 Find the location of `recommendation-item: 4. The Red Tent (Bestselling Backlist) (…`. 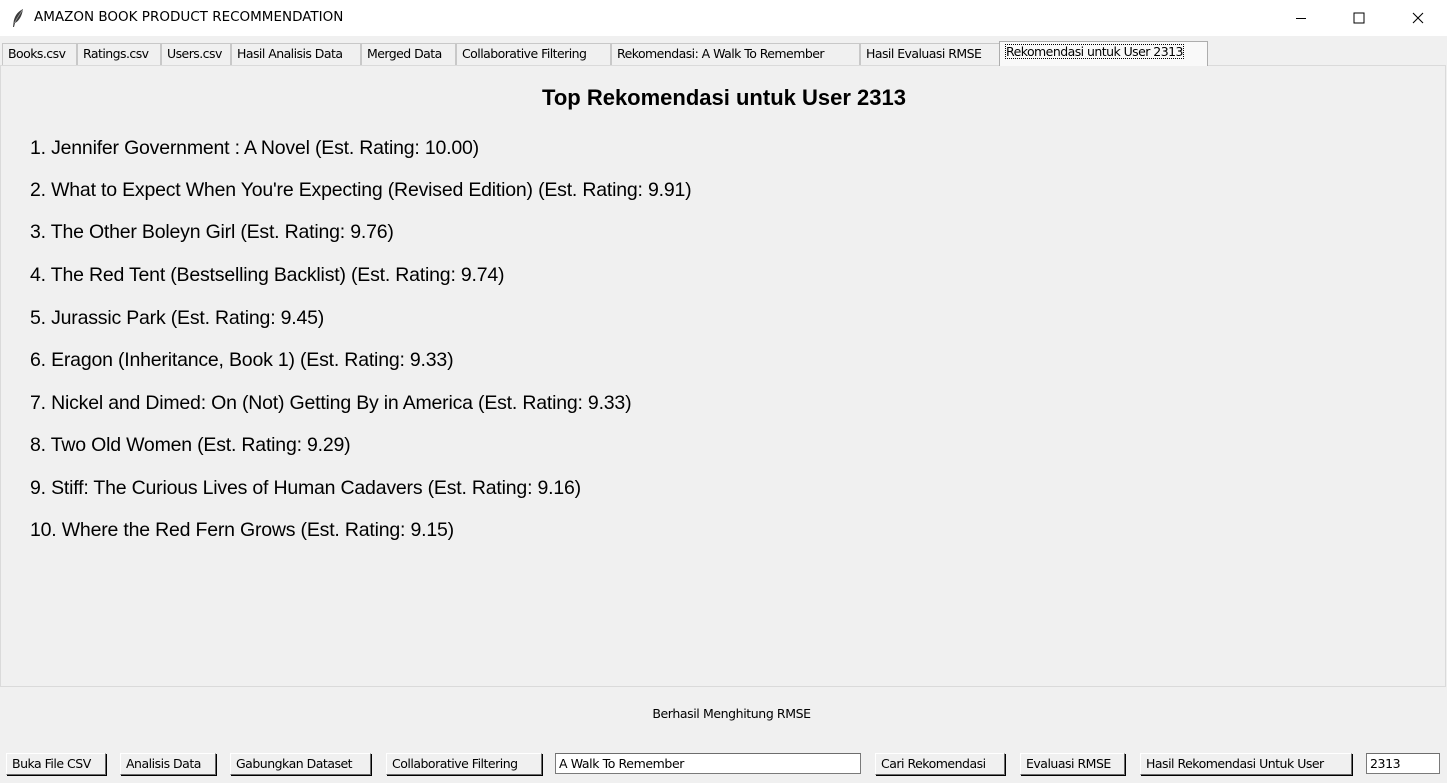

recommendation-item: 4. The Red Tent (Bestselling Backlist) (… is located at coordinates (267, 275).